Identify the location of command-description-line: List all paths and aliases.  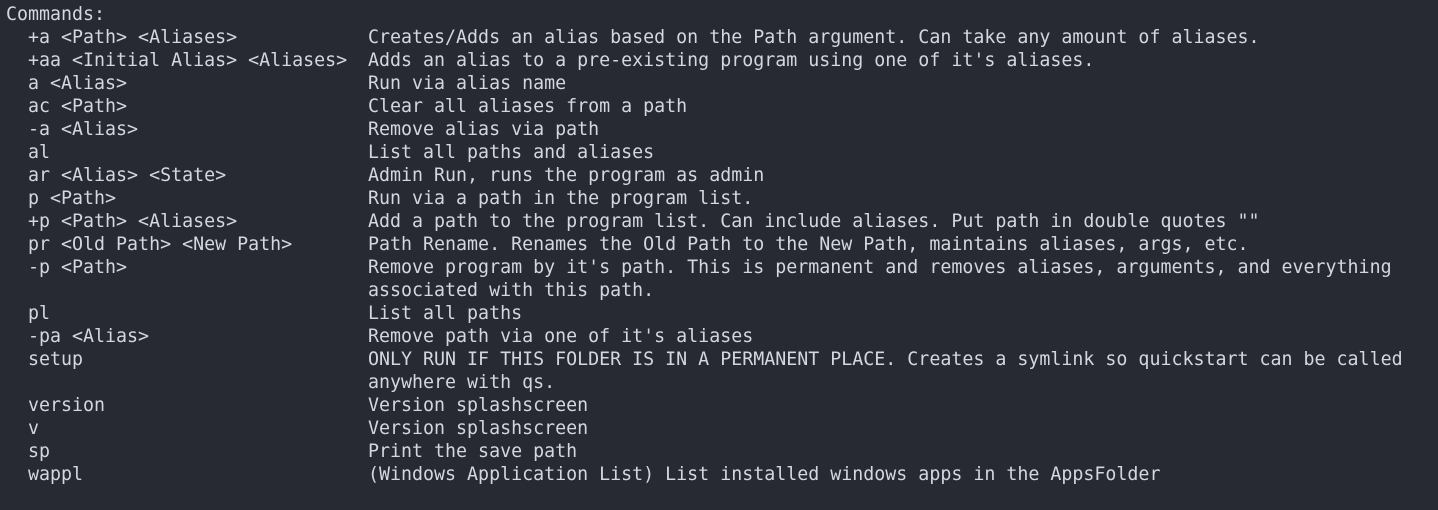
(511, 152).